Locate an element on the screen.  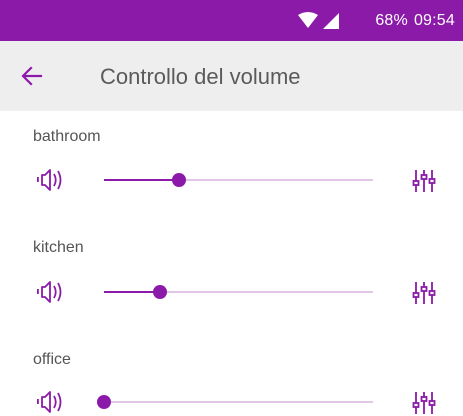
slider-track is located at coordinates (238, 402).